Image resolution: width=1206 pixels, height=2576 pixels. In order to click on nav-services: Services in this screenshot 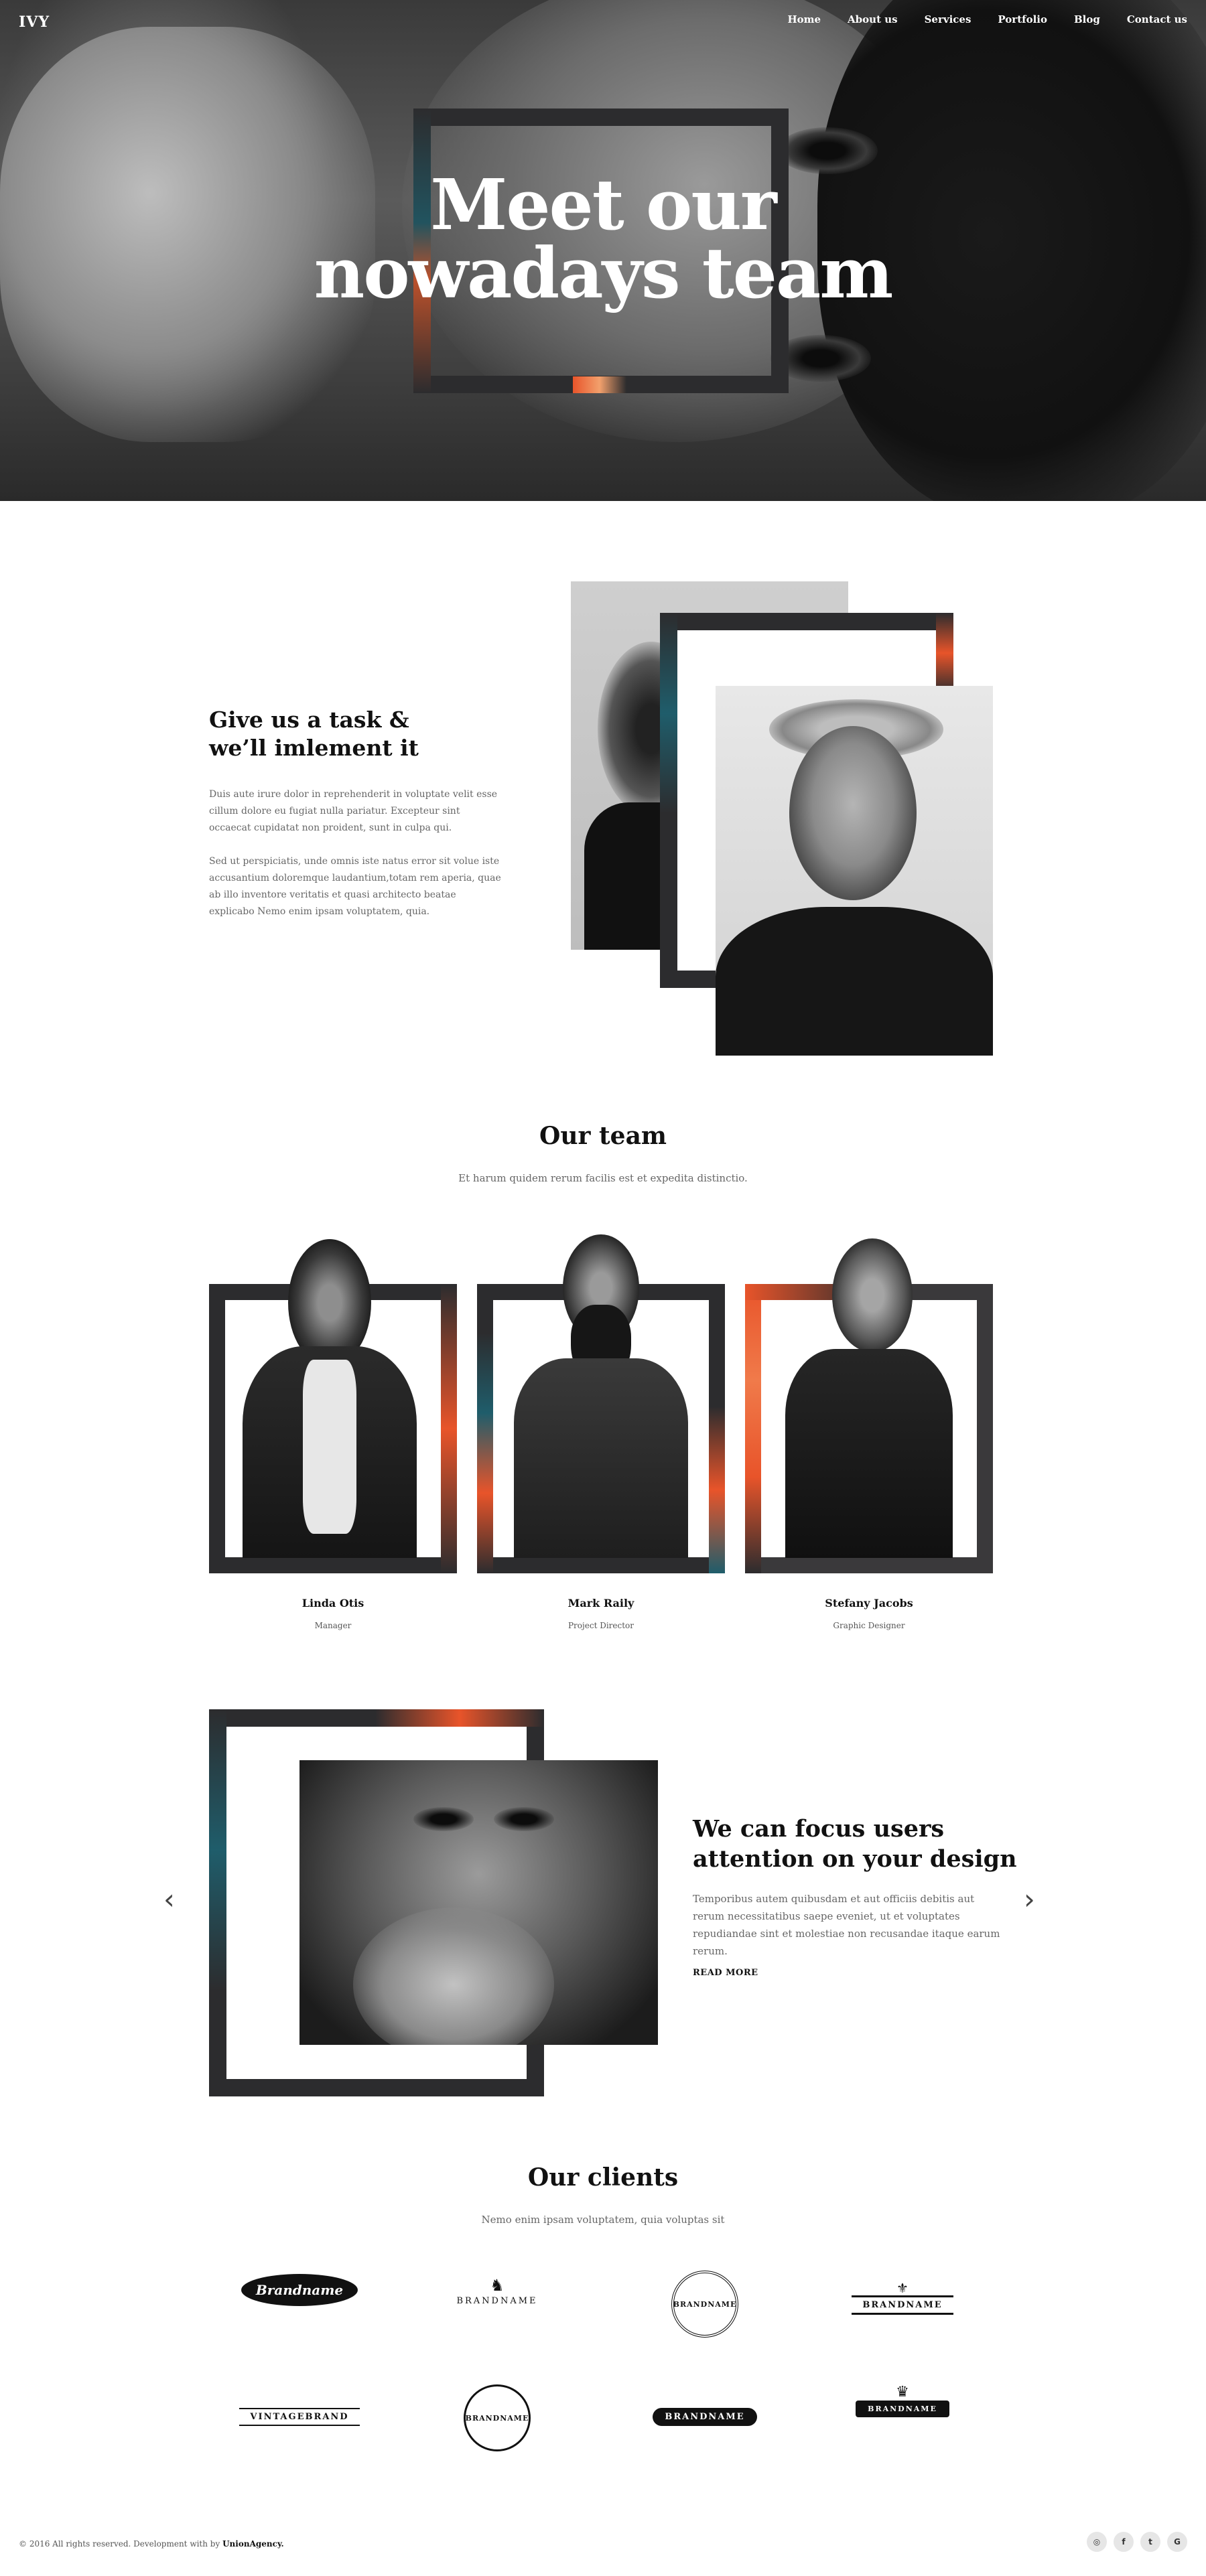, I will do `click(948, 19)`.